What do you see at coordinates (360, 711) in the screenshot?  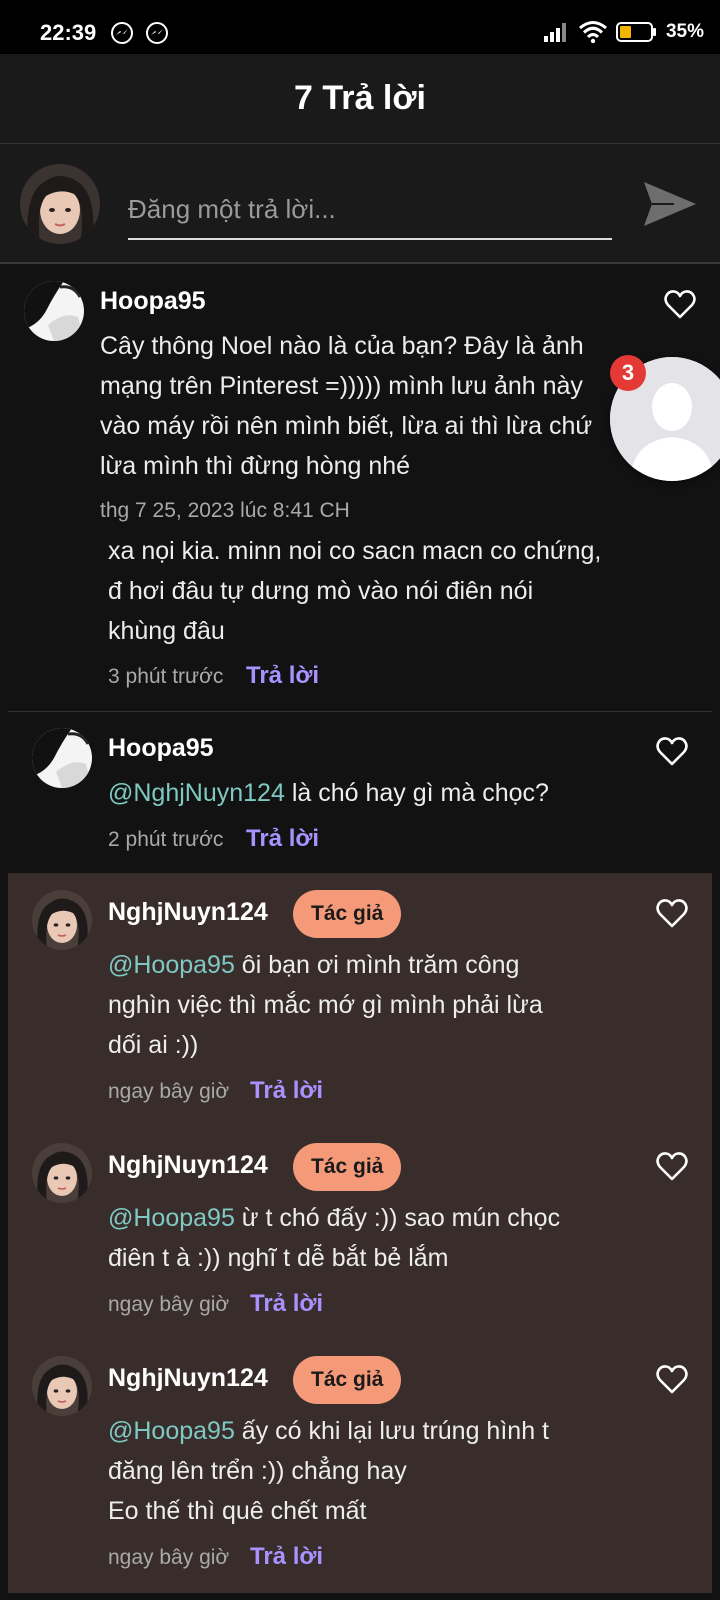 I see `divider` at bounding box center [360, 711].